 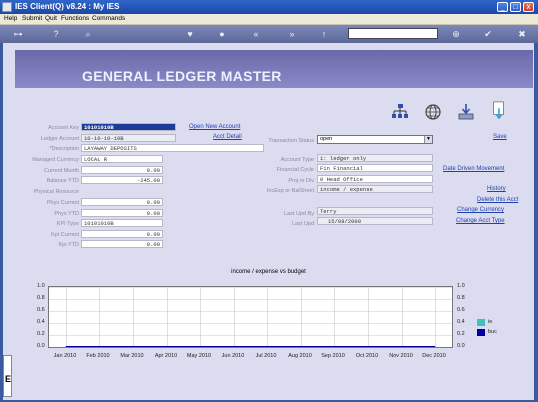 What do you see at coordinates (41, 322) in the screenshot?
I see `y-tick-label-left: 0.4` at bounding box center [41, 322].